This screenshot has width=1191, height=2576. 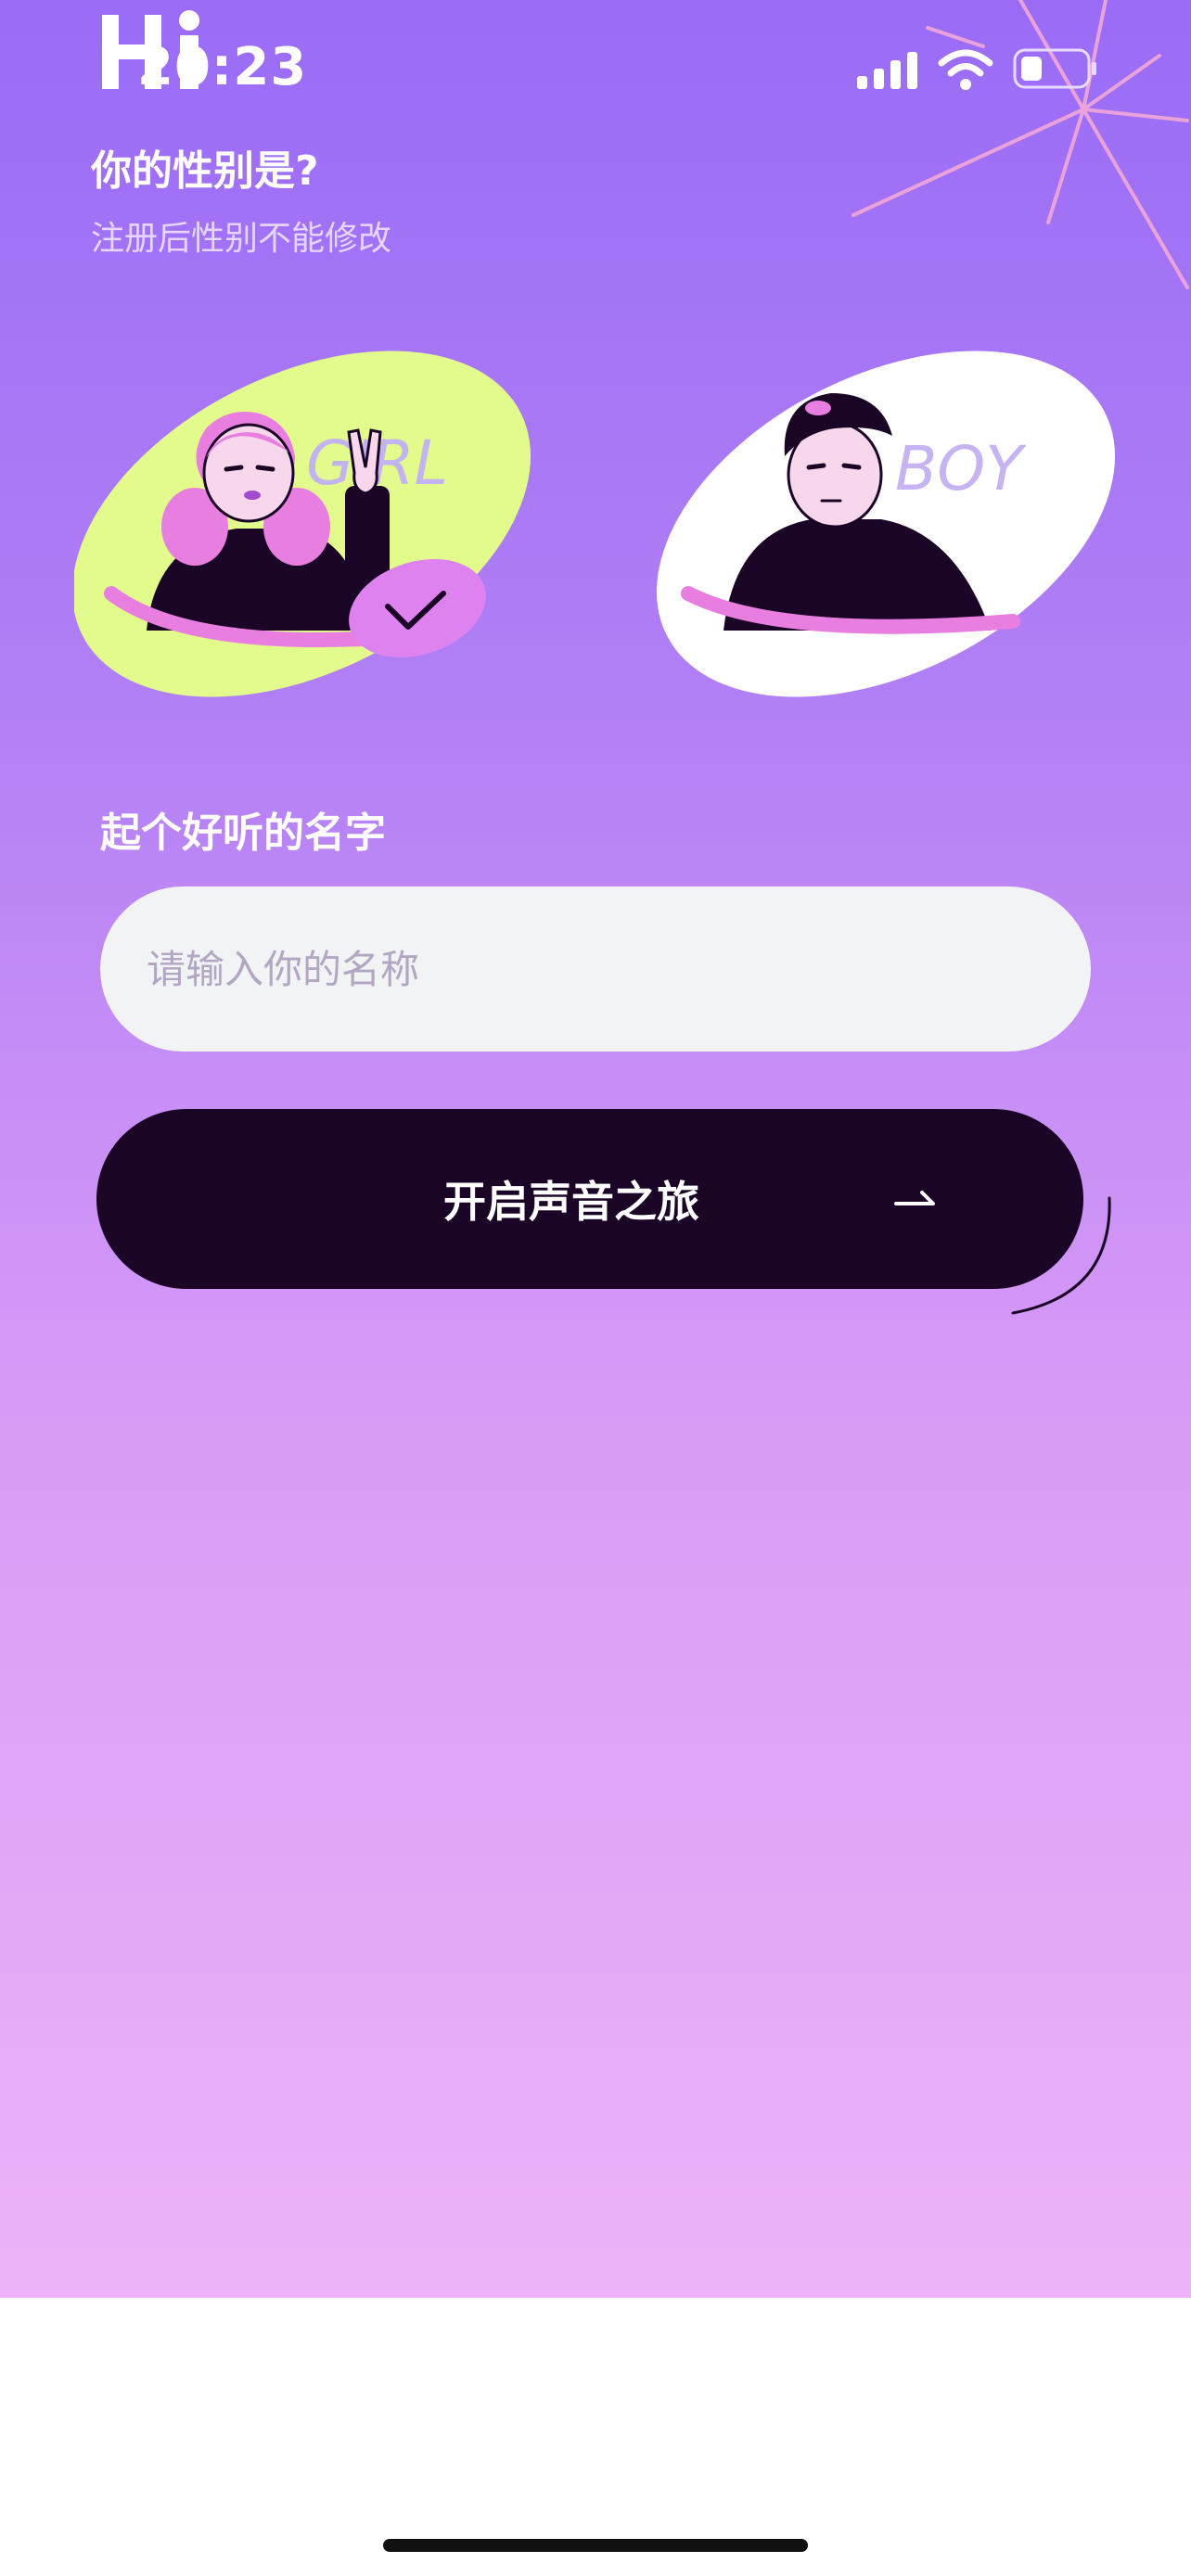 What do you see at coordinates (1061, 1256) in the screenshot?
I see `button-arc-decoration` at bounding box center [1061, 1256].